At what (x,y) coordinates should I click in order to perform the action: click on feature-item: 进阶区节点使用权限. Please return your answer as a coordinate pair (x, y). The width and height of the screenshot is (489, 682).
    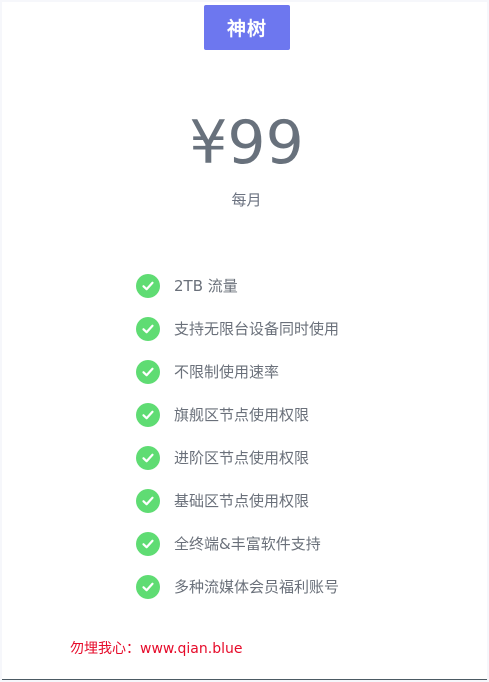
    Looking at the image, I should click on (237, 457).